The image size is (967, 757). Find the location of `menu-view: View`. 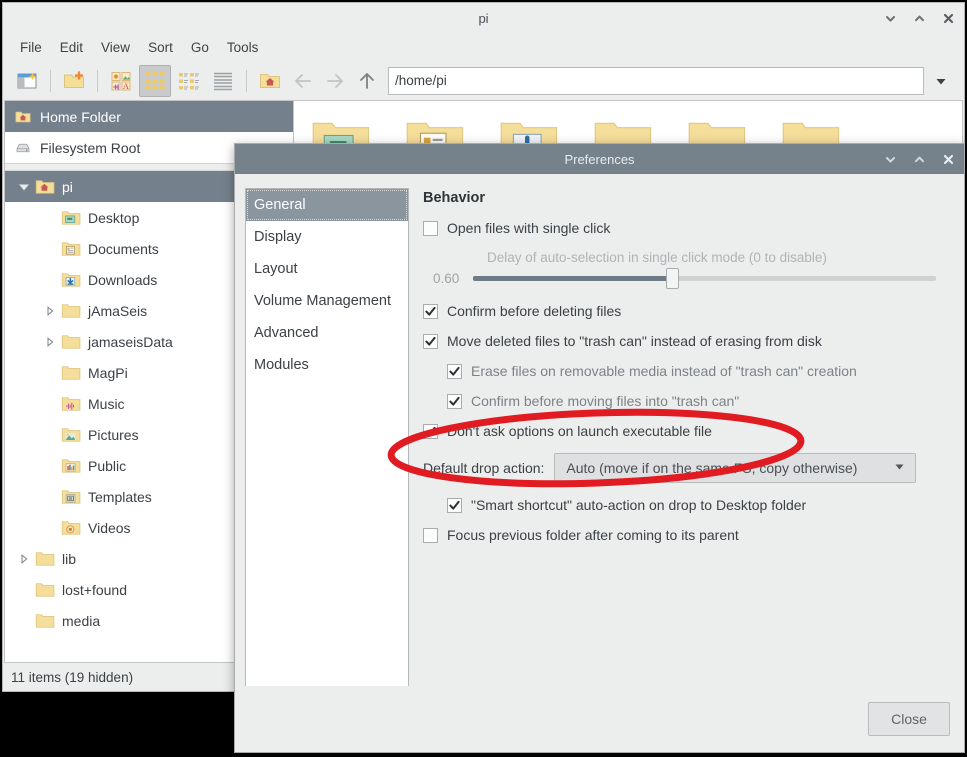

menu-view: View is located at coordinates (115, 47).